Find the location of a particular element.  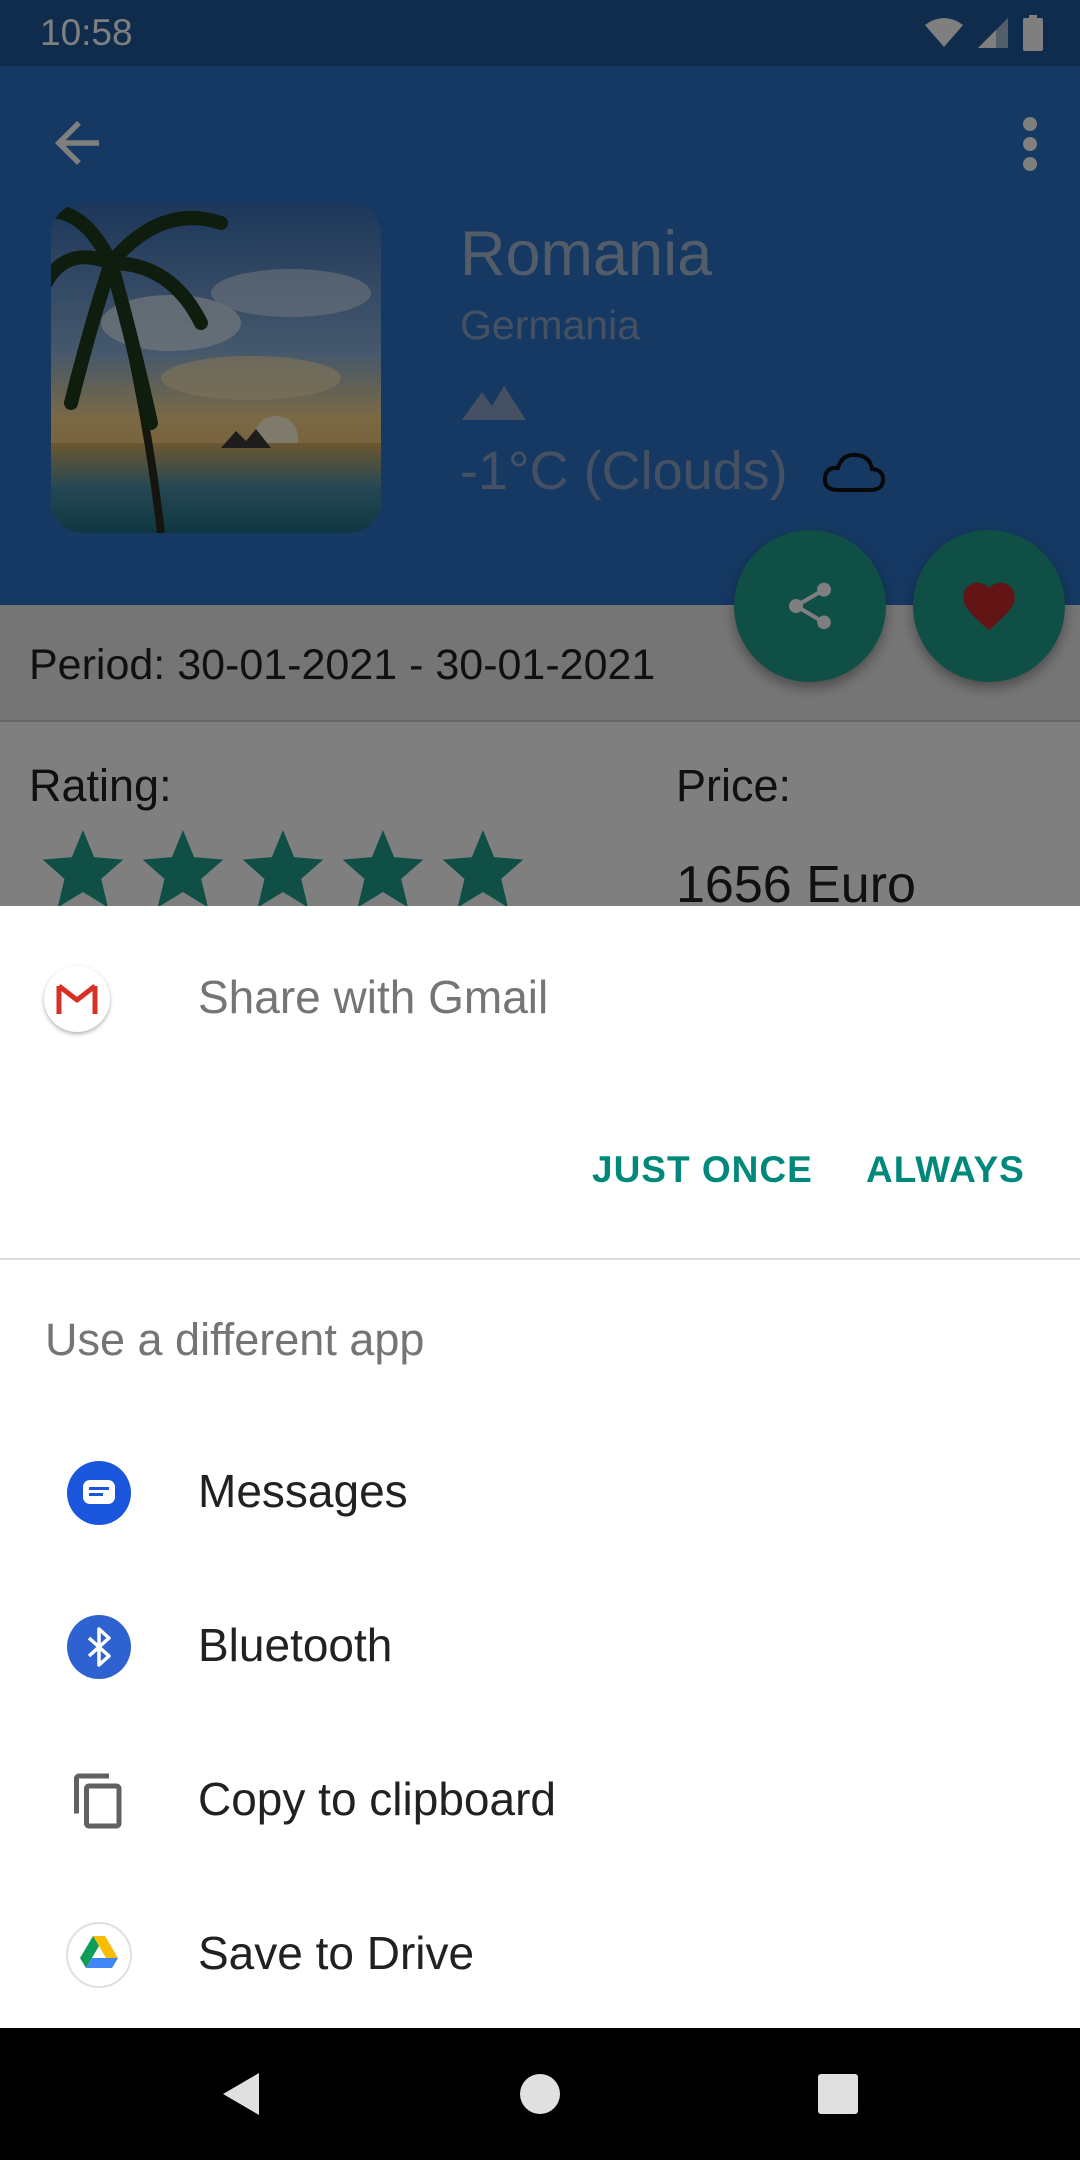

just-once-button: JUST ONCE is located at coordinates (702, 1170).